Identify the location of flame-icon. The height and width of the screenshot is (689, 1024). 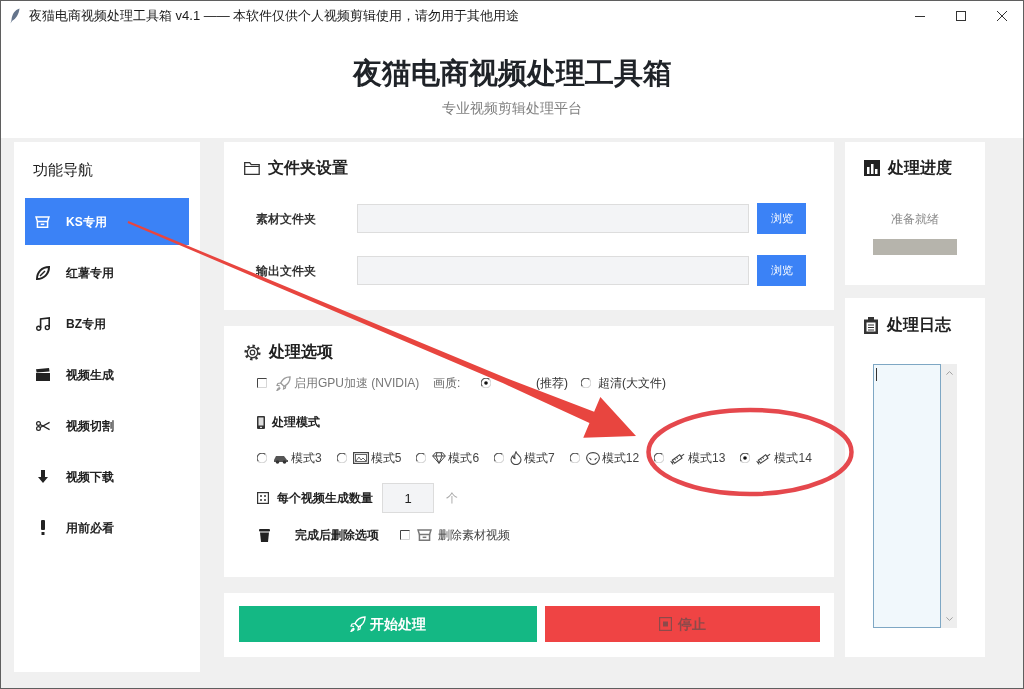
(516, 458).